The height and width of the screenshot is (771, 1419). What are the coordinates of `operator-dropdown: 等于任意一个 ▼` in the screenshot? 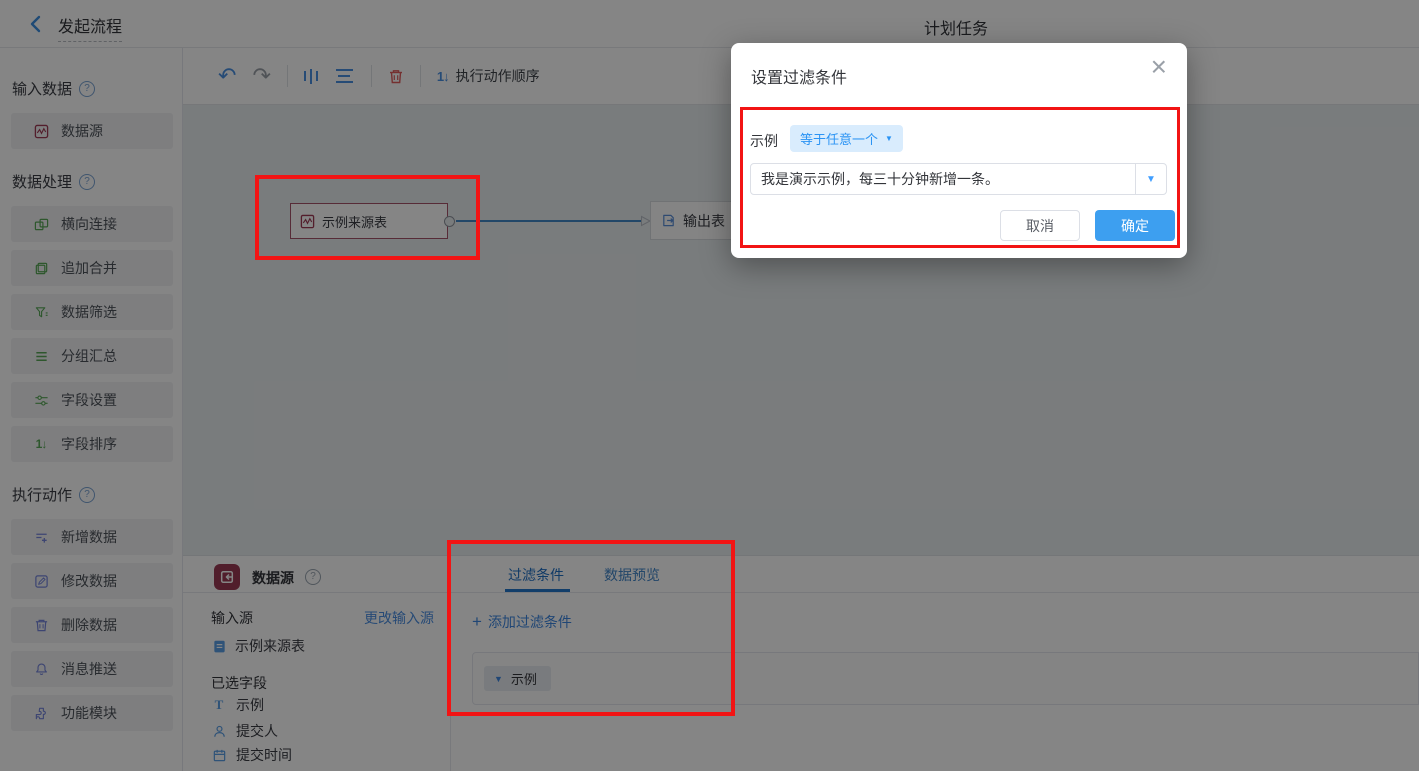 It's located at (846, 138).